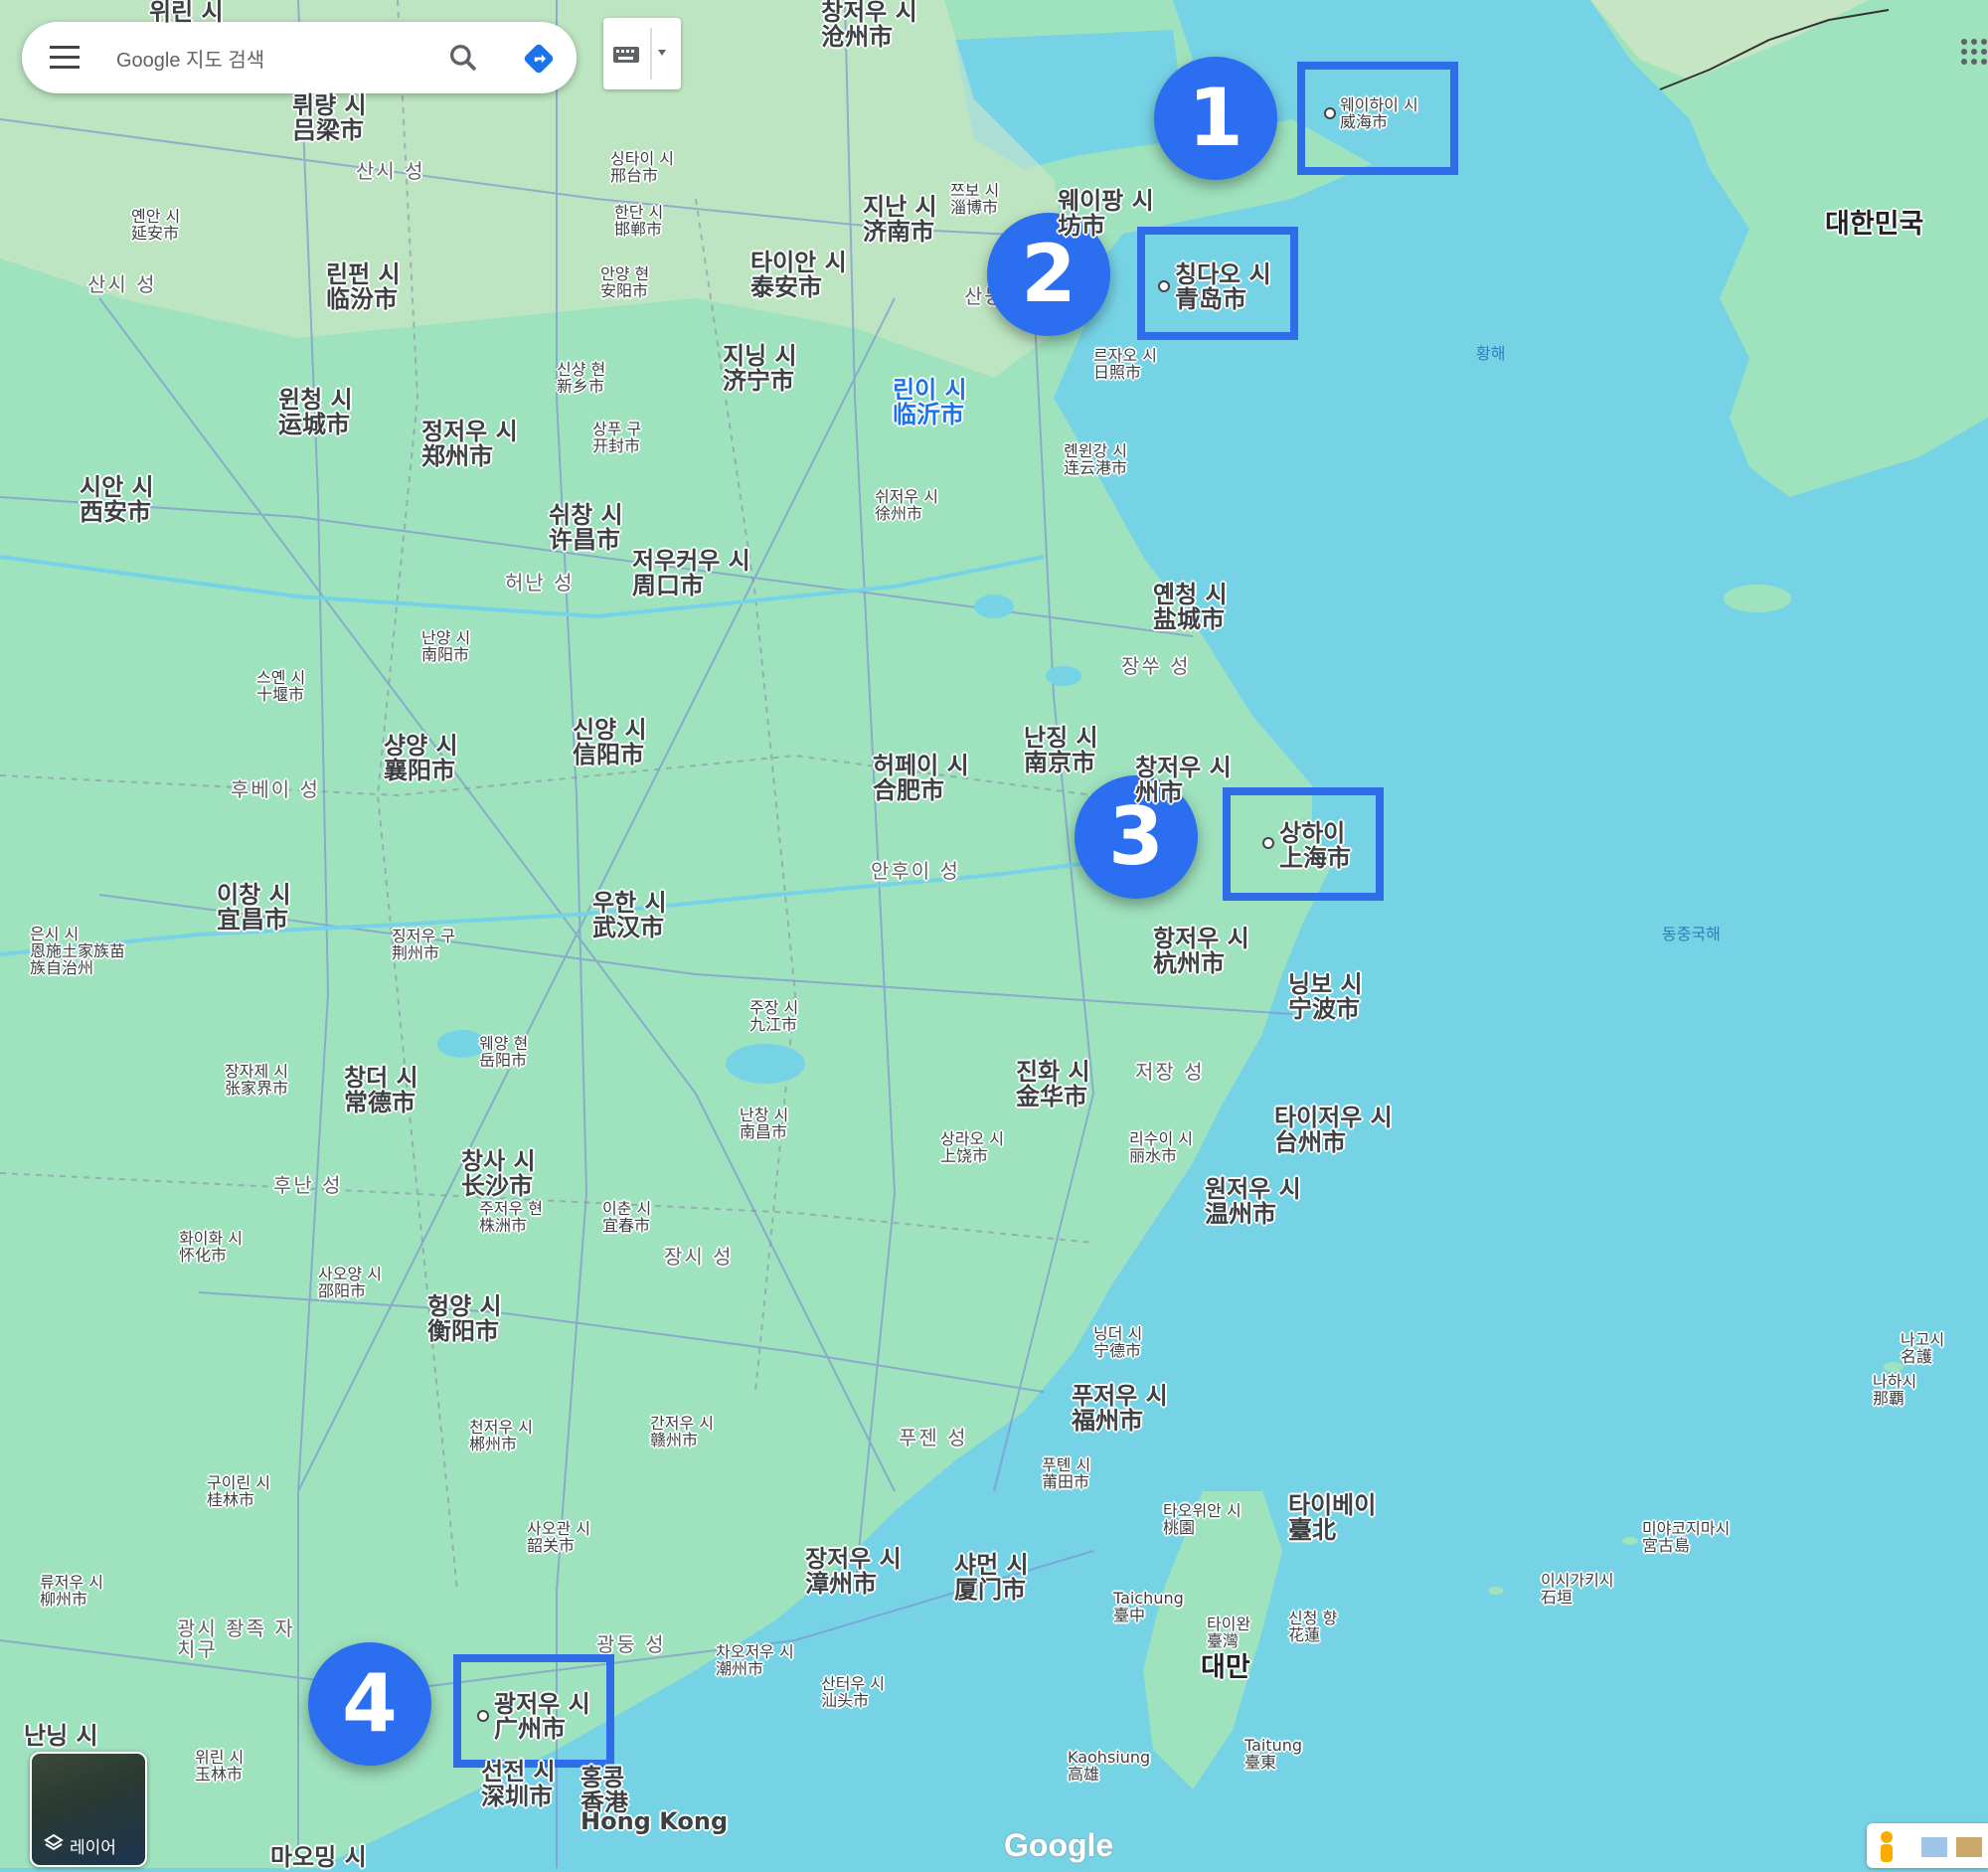 The image size is (1988, 1872). Describe the element at coordinates (1325, 996) in the screenshot. I see `city-label: 닝보 시 宁波市` at that location.